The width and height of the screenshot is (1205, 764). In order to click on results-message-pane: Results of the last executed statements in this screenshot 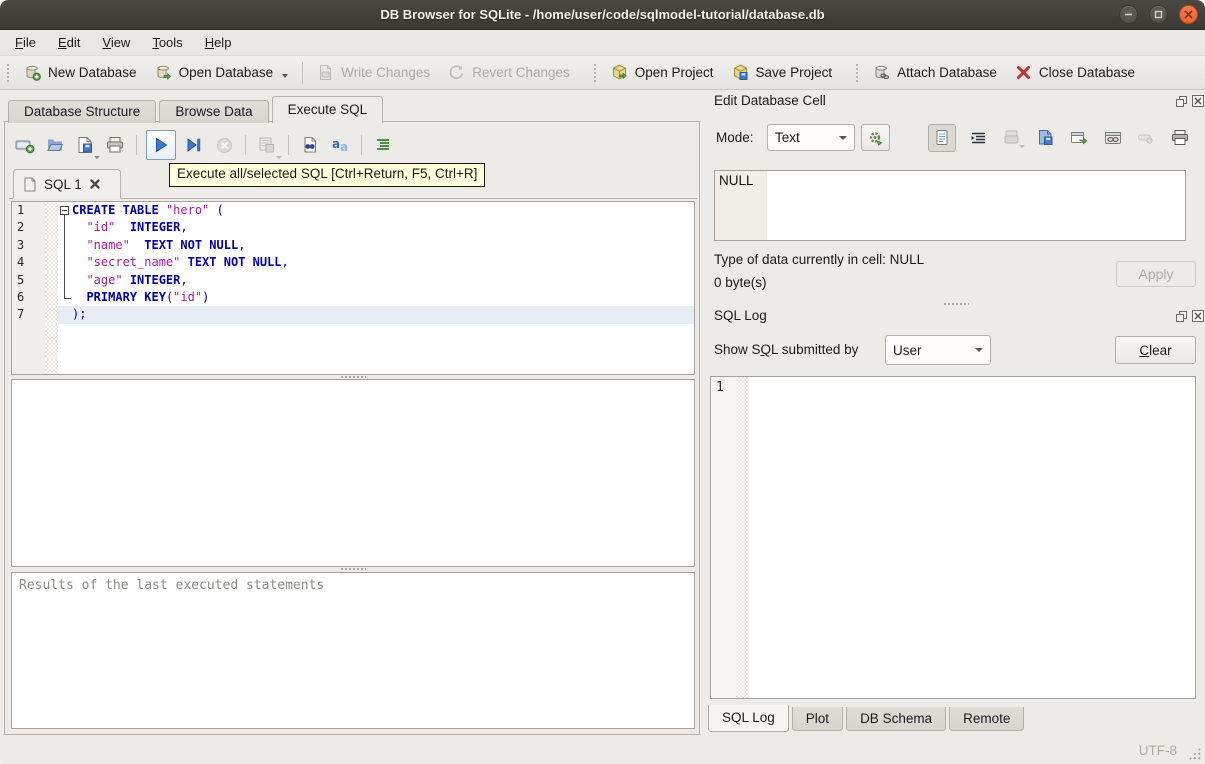, I will do `click(353, 650)`.